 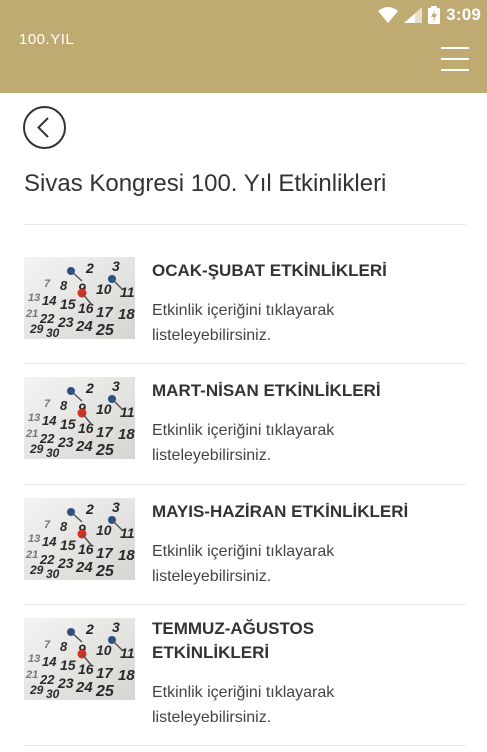 What do you see at coordinates (463, 14) in the screenshot?
I see `status-time: 3:09` at bounding box center [463, 14].